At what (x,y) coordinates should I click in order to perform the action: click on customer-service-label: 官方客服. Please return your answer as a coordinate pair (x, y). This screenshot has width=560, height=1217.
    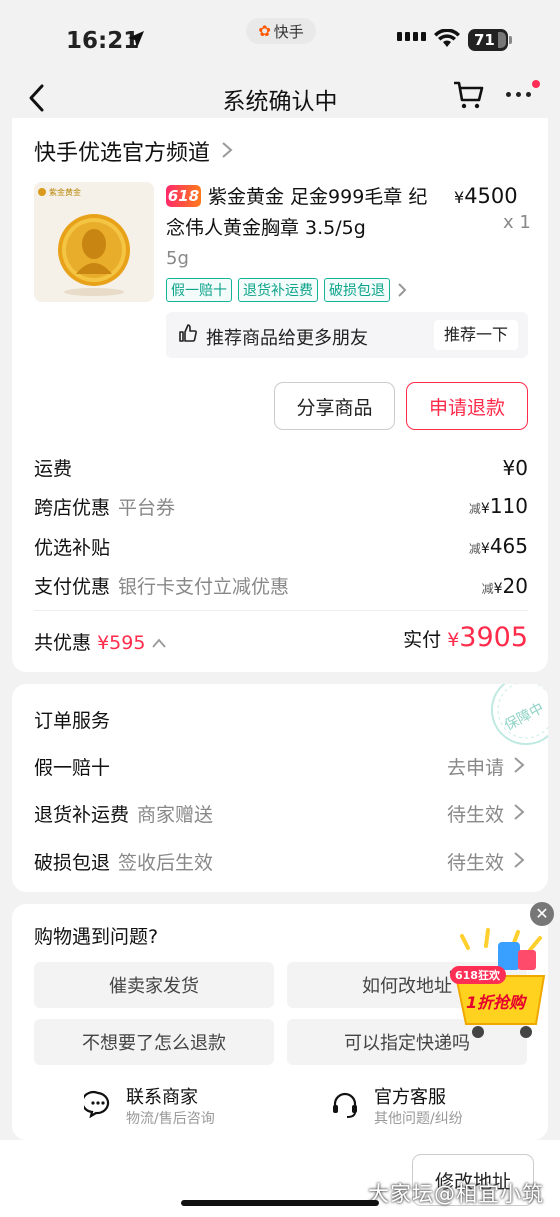
    Looking at the image, I should click on (410, 1096).